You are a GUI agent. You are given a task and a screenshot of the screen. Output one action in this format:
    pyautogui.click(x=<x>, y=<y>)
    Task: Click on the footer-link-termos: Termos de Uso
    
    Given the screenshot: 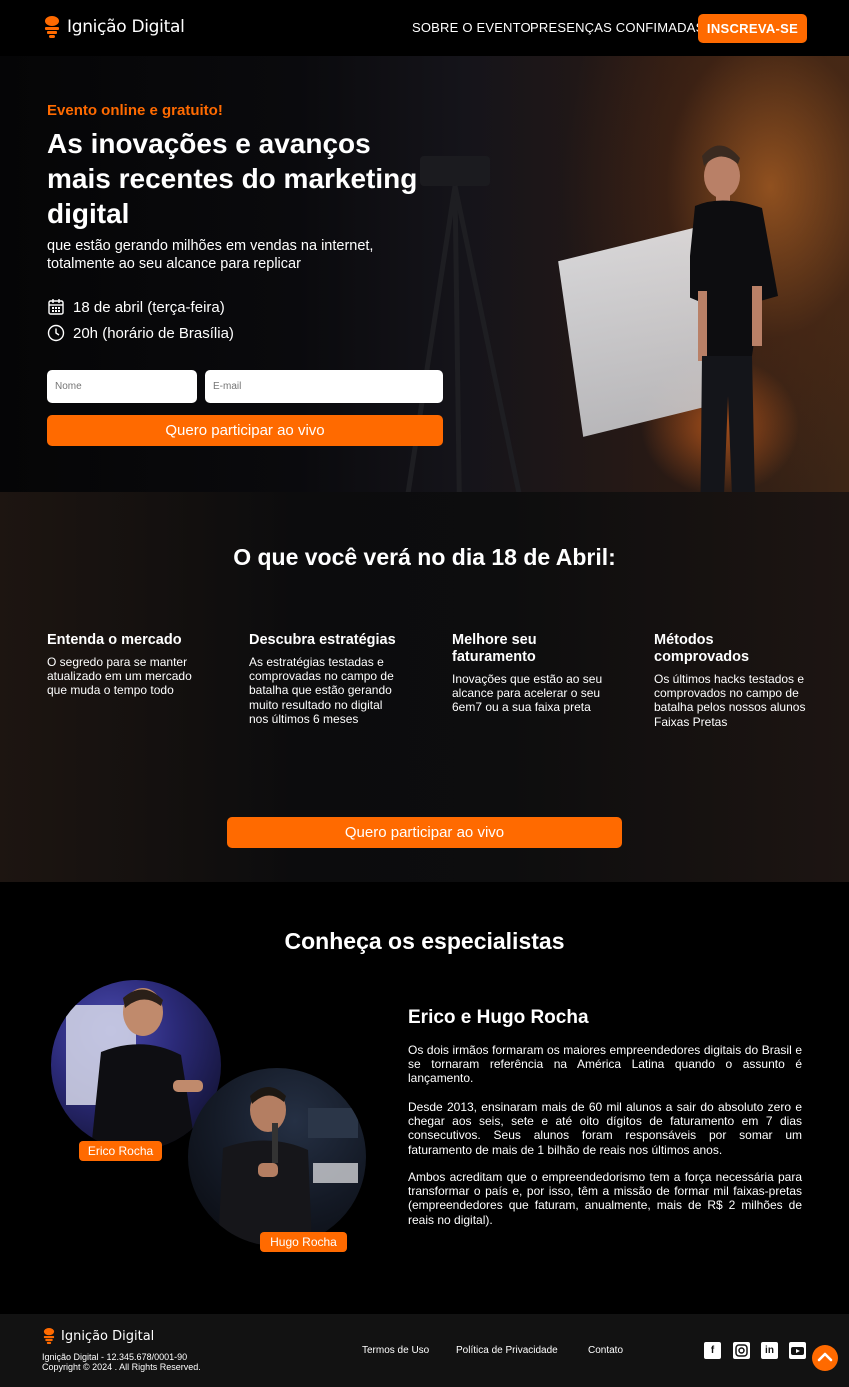 What is the action you would take?
    pyautogui.click(x=395, y=1350)
    